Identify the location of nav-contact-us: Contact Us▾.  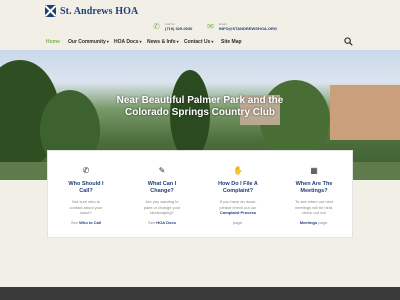
(198, 42).